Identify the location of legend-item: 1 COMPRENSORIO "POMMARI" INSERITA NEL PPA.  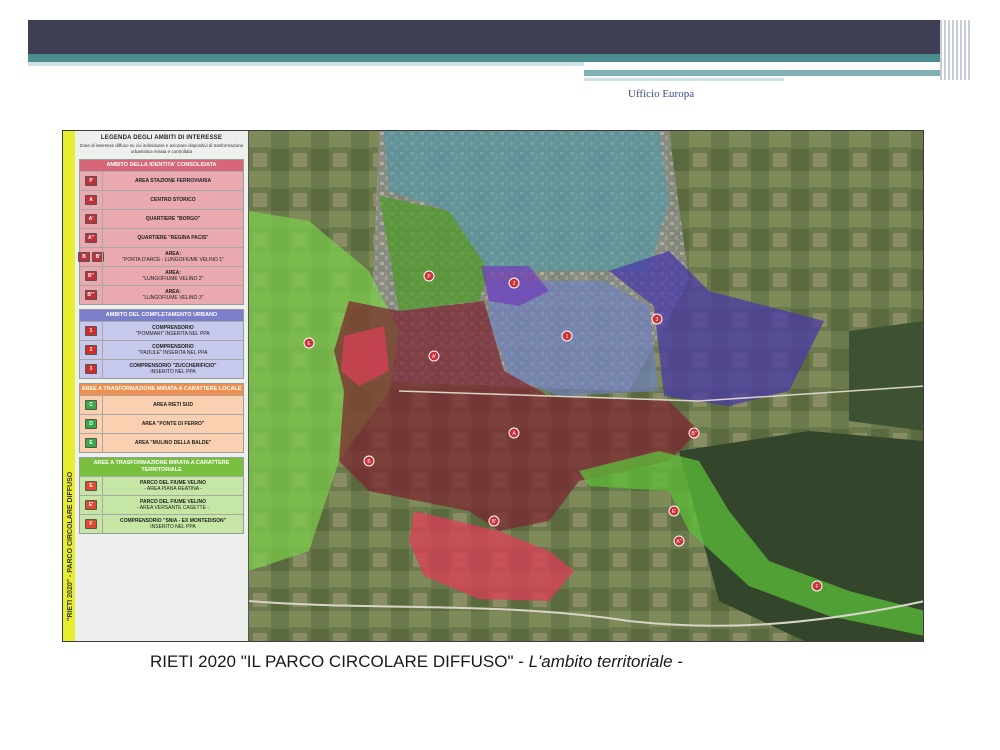
(161, 330).